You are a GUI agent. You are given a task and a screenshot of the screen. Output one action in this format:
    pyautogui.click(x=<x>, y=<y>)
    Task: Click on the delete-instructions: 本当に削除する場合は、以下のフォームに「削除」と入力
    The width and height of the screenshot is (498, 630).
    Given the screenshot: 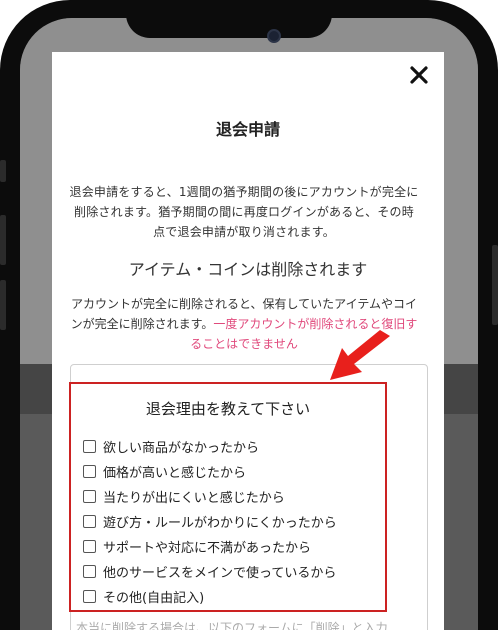 What is the action you would take?
    pyautogui.click(x=232, y=625)
    